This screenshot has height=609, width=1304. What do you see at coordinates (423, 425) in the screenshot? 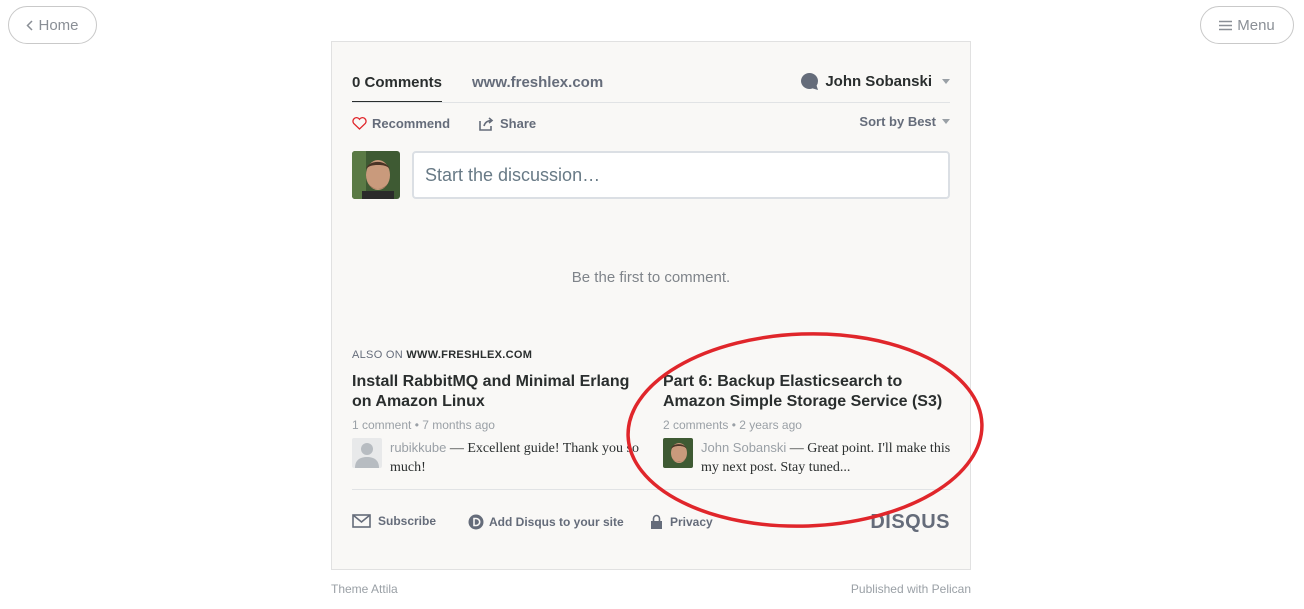
I see `recommendation-meta: 1 comment • 7 months ago` at bounding box center [423, 425].